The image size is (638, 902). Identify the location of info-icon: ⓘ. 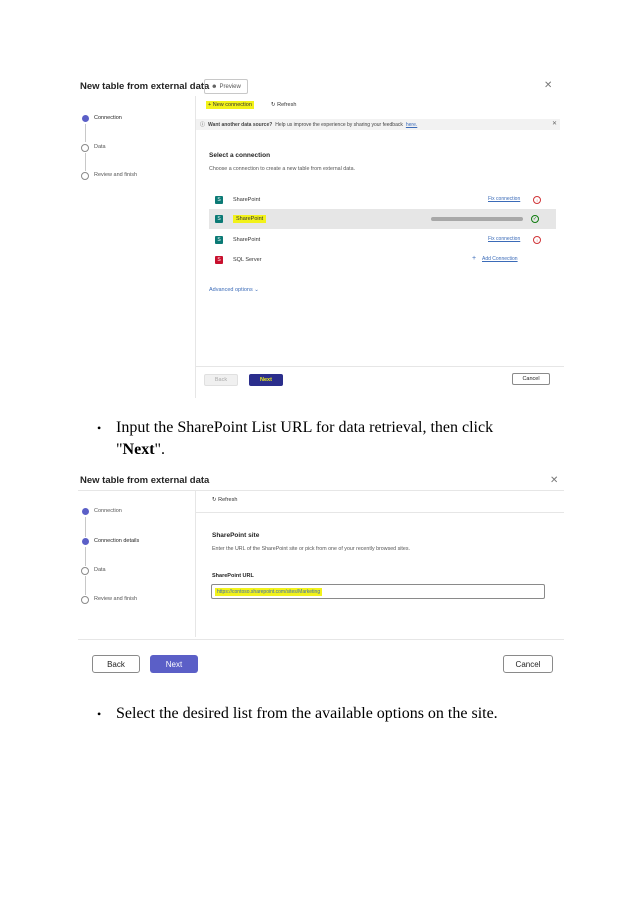
(203, 125).